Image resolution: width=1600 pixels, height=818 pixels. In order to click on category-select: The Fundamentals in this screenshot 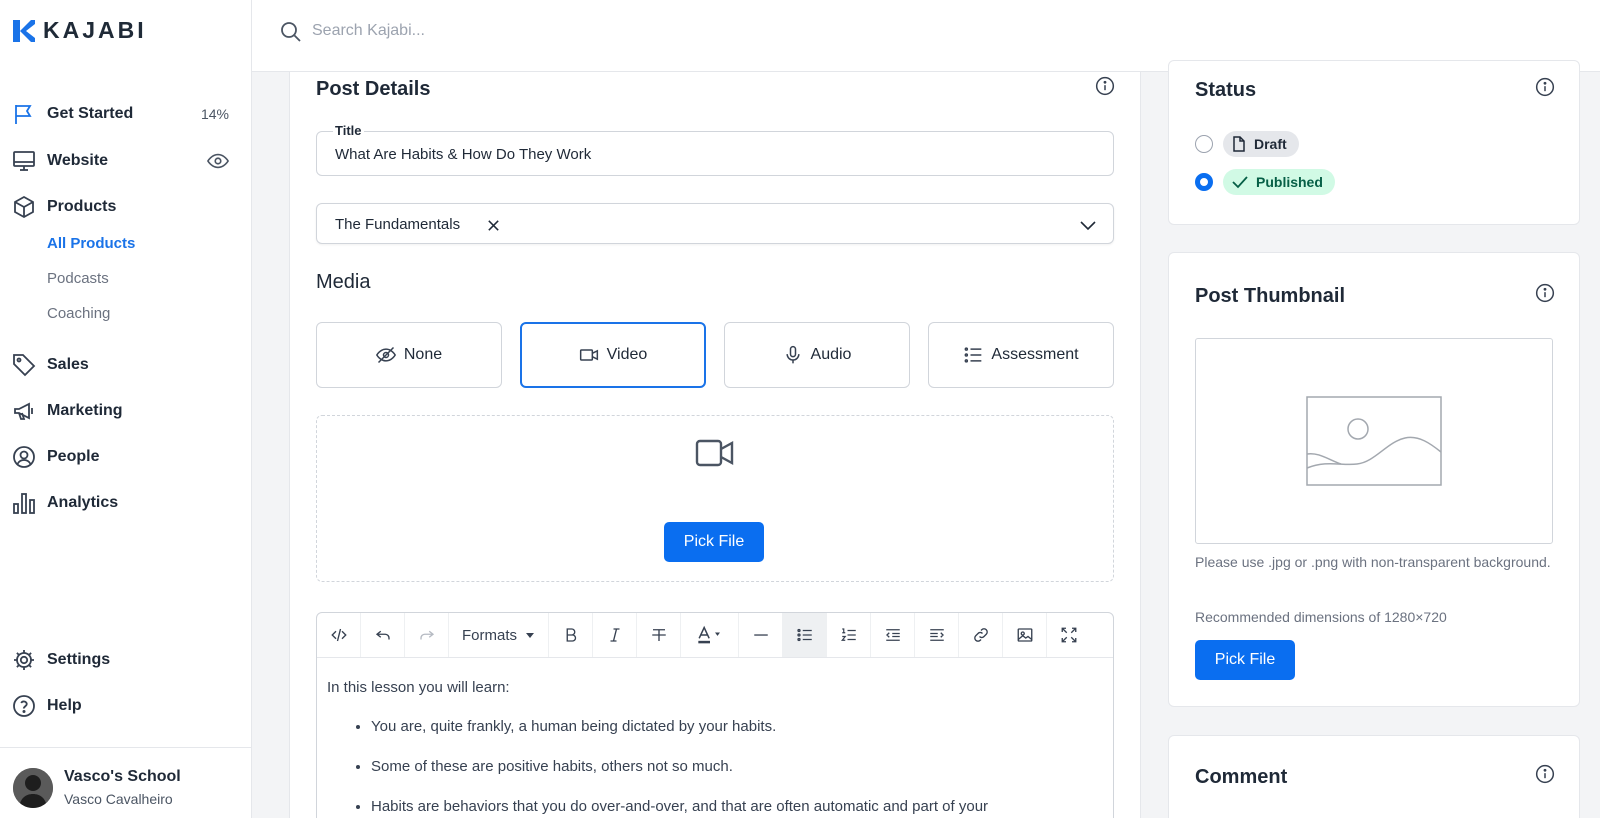, I will do `click(715, 223)`.